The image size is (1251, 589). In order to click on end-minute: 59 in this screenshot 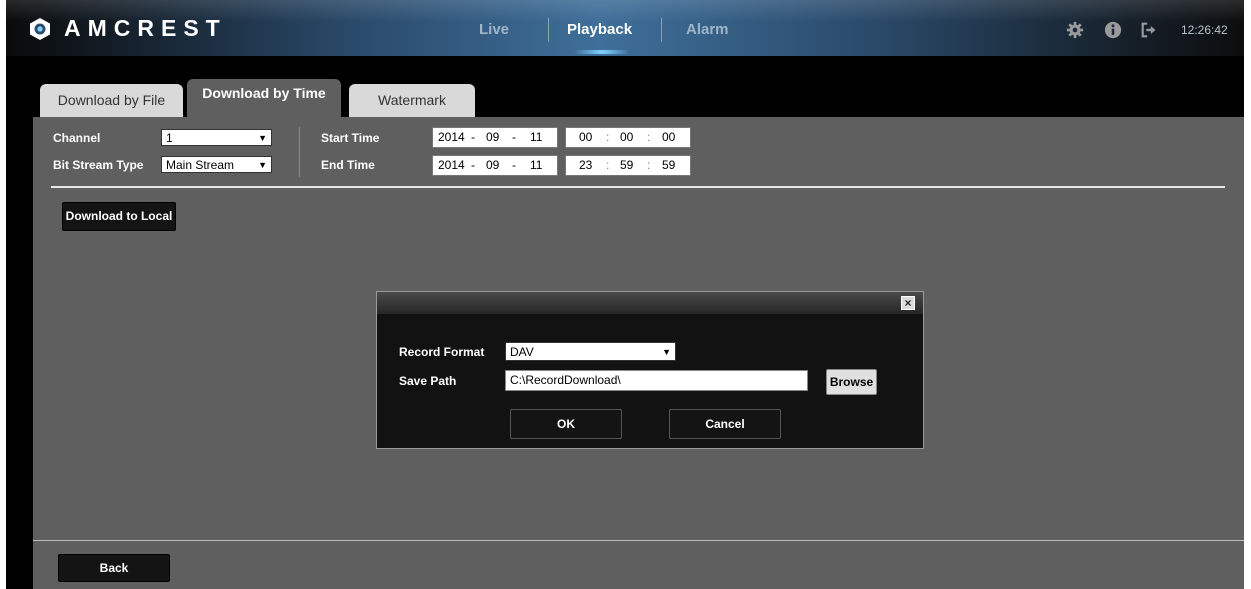, I will do `click(626, 165)`.